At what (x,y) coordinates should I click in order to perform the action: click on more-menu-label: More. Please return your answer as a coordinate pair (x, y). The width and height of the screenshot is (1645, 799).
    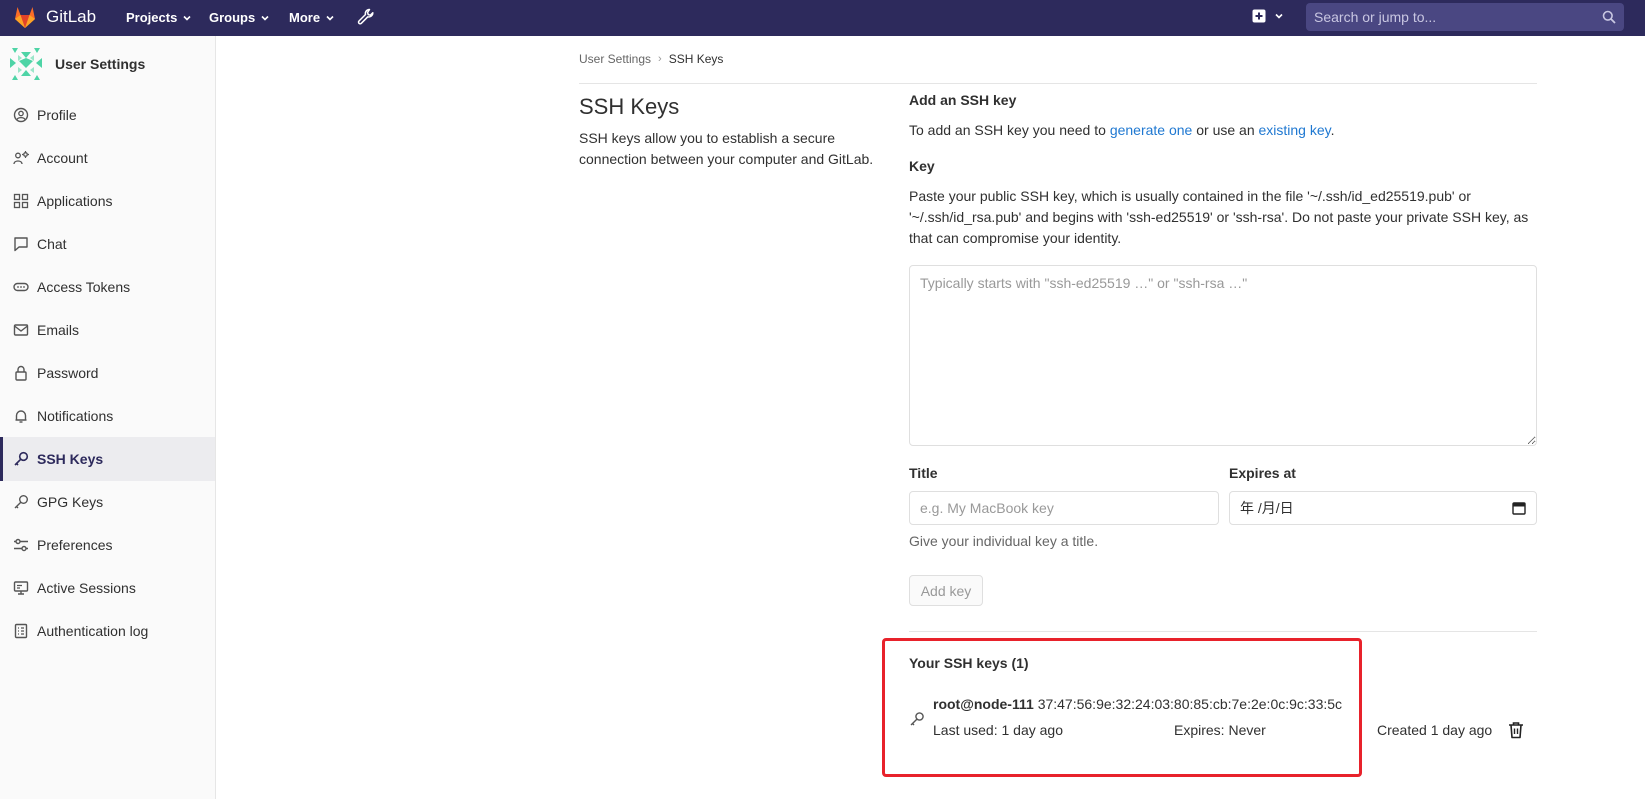
    Looking at the image, I should click on (305, 17).